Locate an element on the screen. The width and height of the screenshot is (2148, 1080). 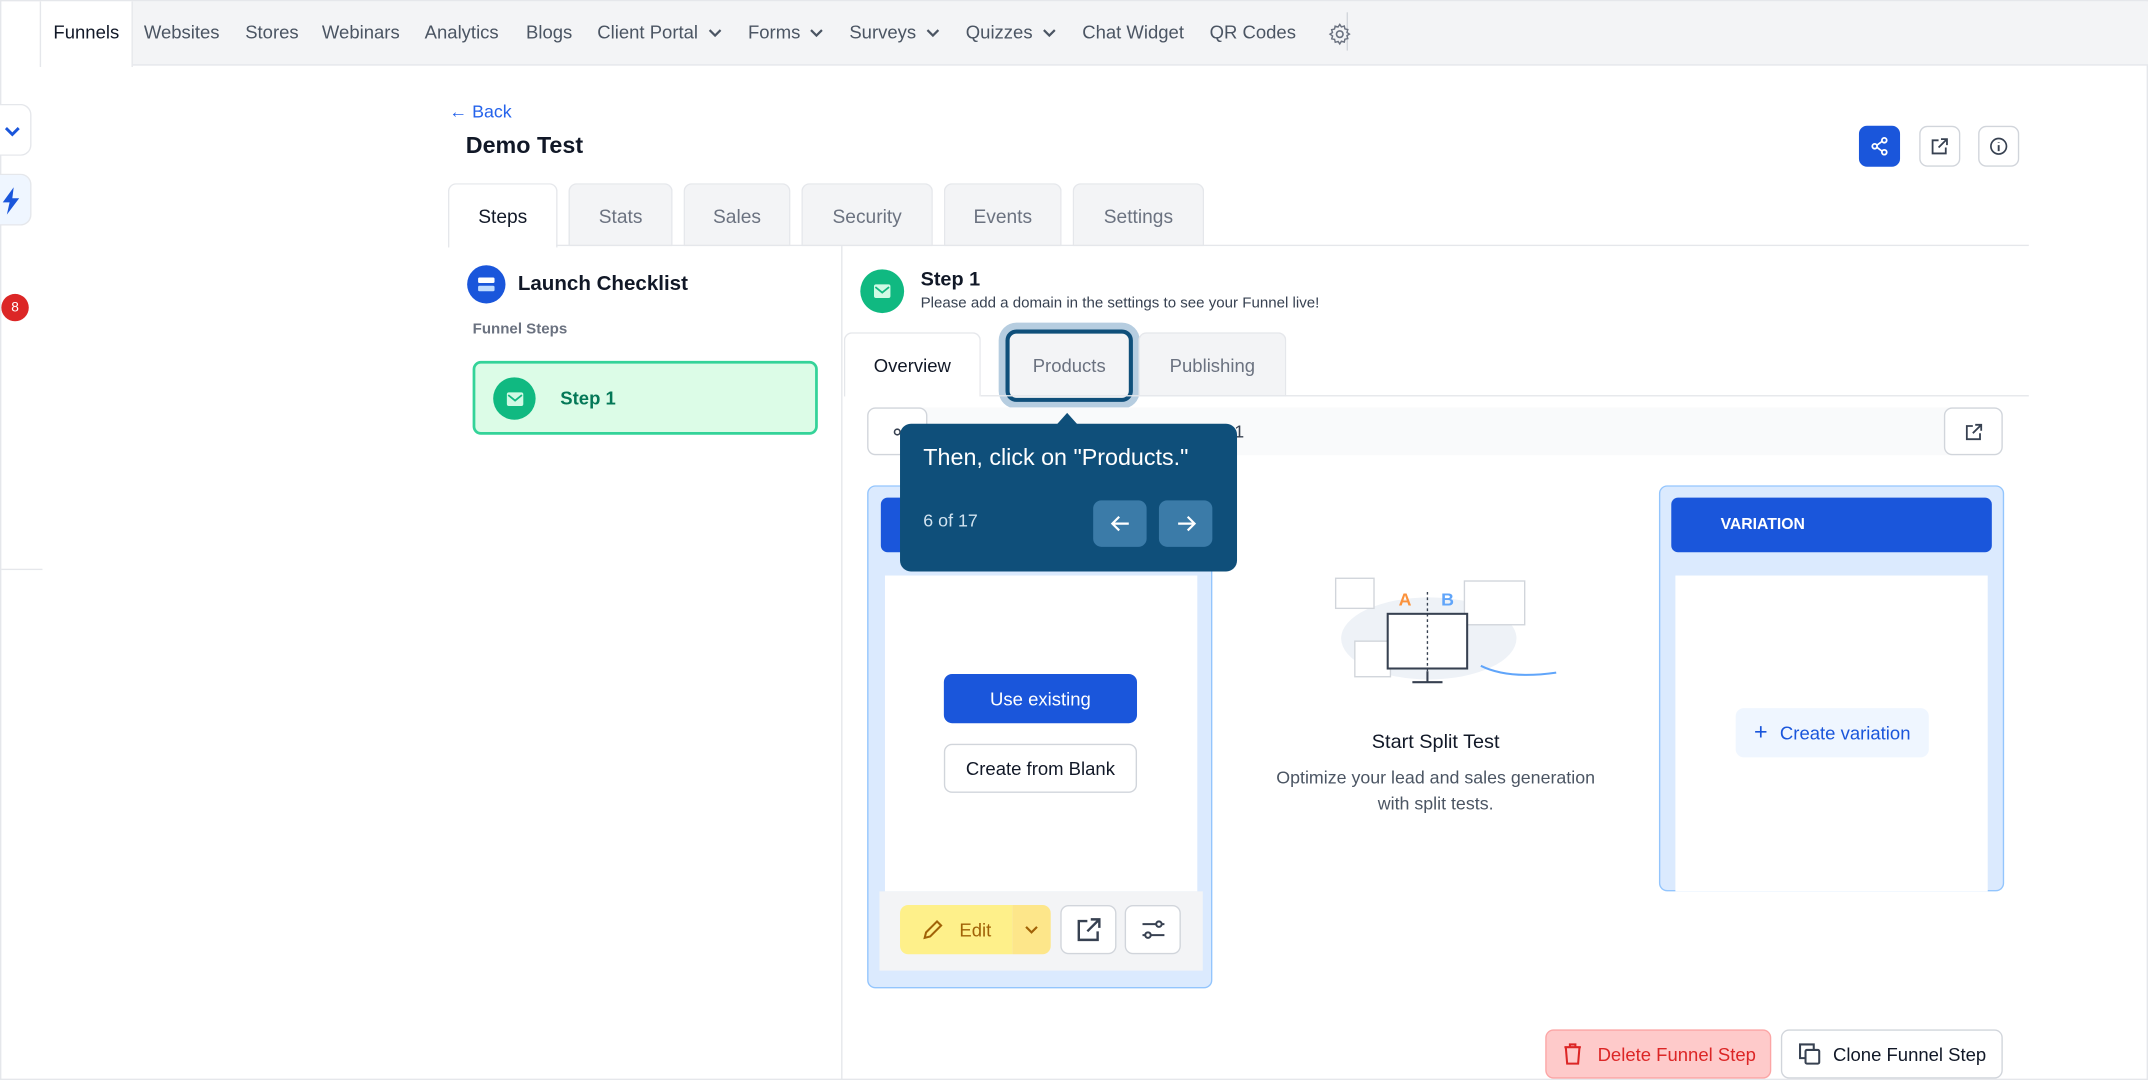
create-from-blank-button: Create from Blank is located at coordinates (1040, 768).